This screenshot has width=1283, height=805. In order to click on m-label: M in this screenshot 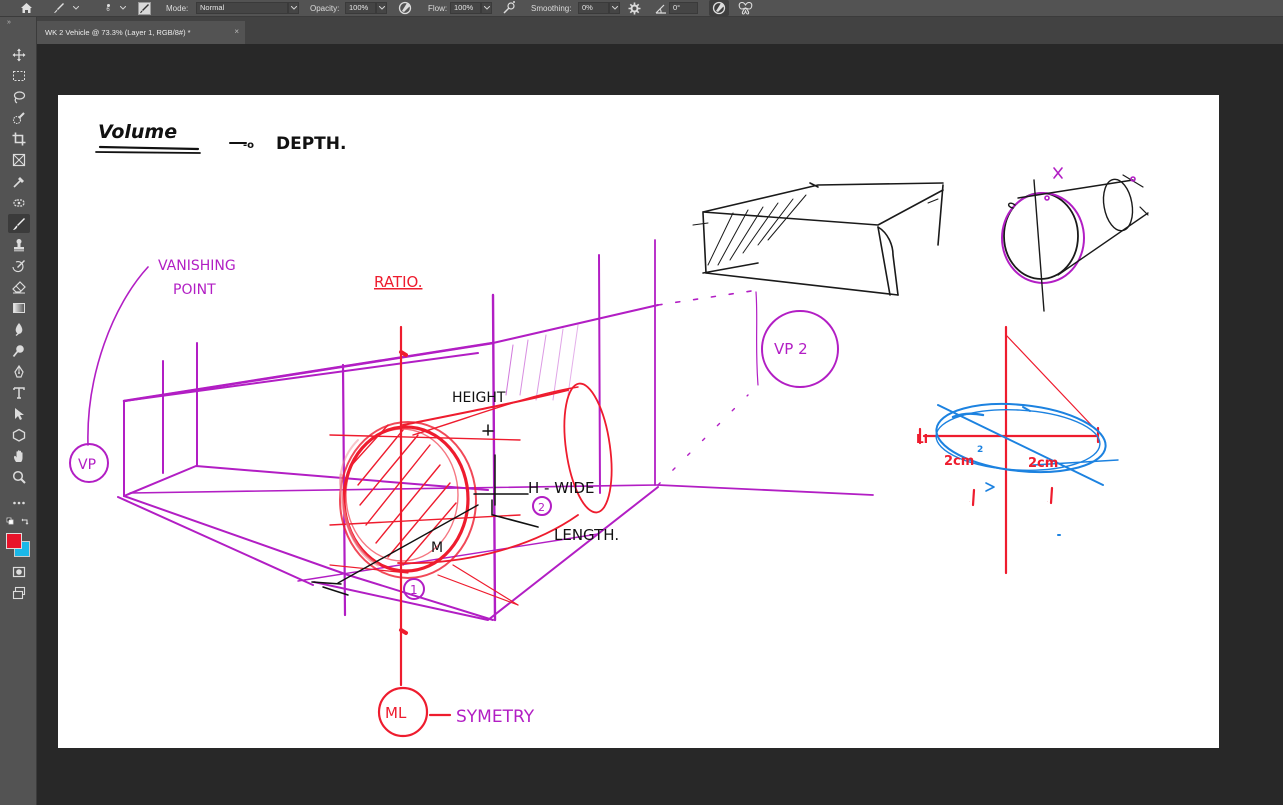, I will do `click(437, 548)`.